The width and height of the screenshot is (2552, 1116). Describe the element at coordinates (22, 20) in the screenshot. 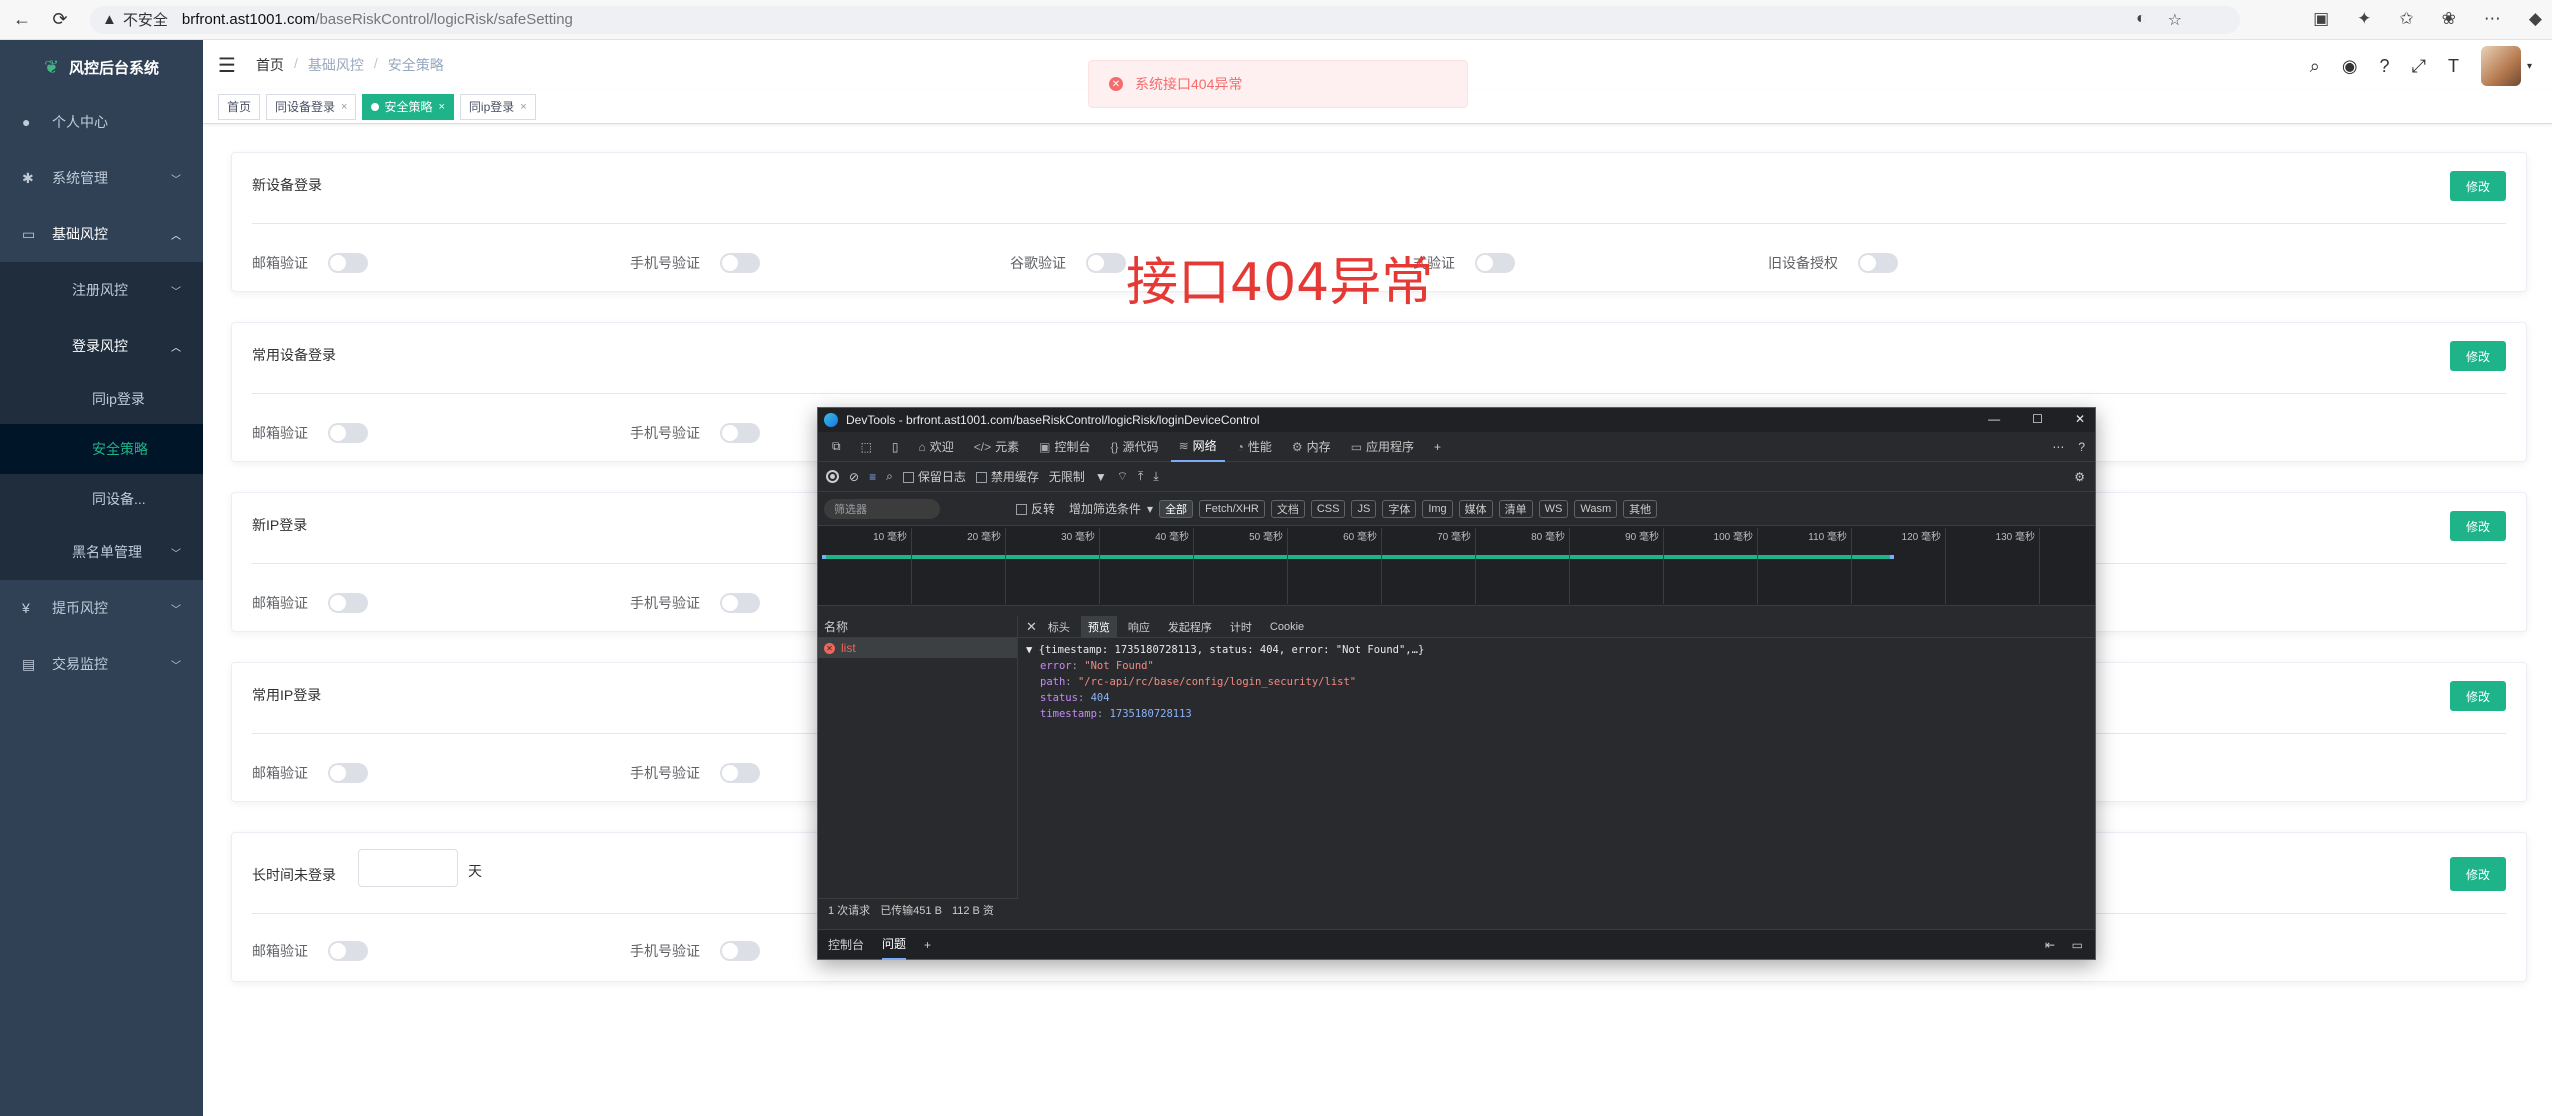

I see `back-icon: ←` at that location.